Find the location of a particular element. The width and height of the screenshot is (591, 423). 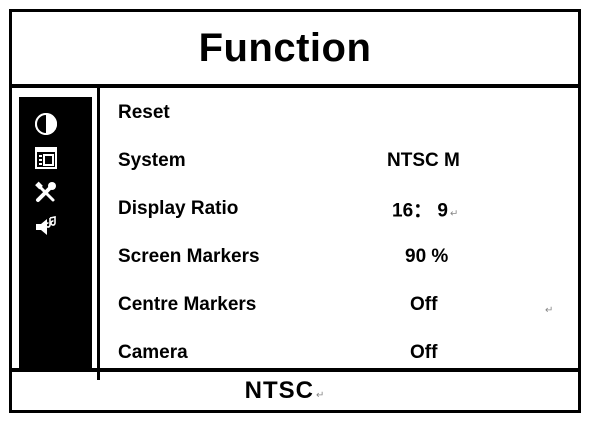

menu-item-value: NTSC M is located at coordinates (423, 160).